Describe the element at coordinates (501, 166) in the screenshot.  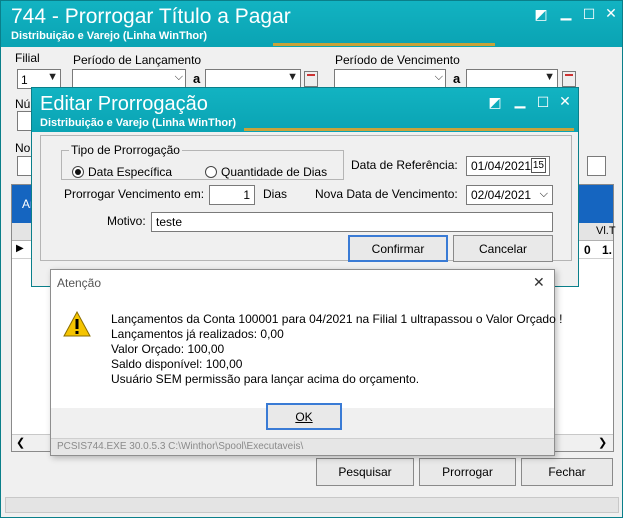
I see `data-referencia-value: 01/04/2021` at that location.